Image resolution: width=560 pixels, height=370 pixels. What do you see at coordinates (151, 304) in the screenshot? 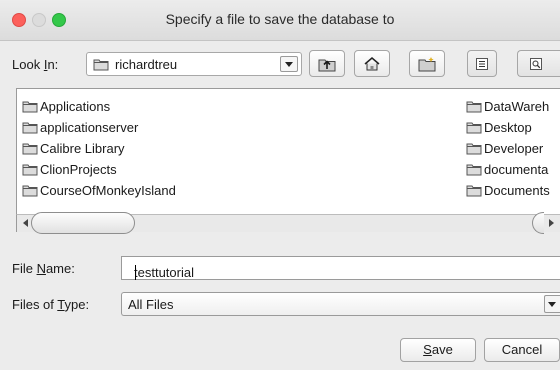
I see `file-type-value: All Files` at bounding box center [151, 304].